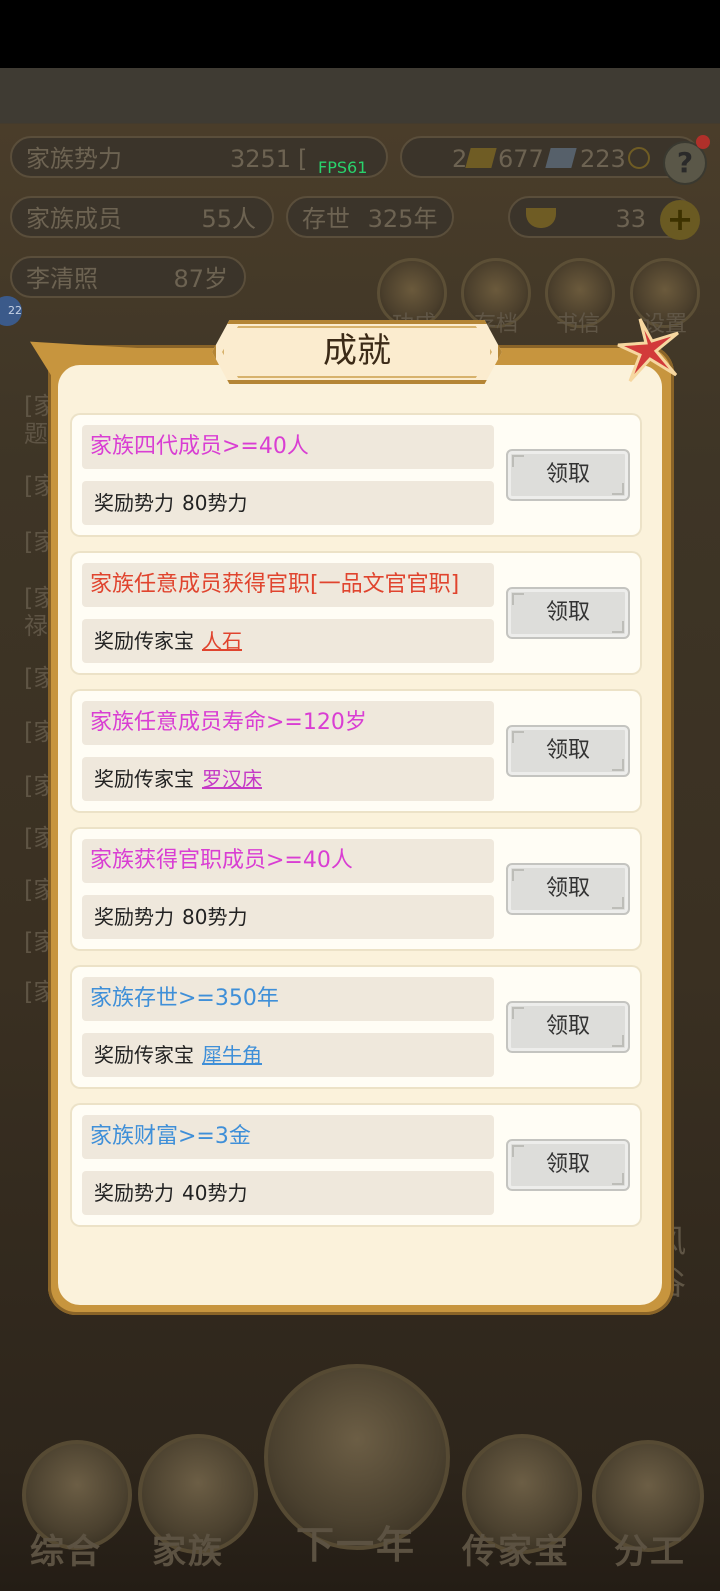 The image size is (720, 1591). I want to click on family-members-label: 家族成员, so click(74, 219).